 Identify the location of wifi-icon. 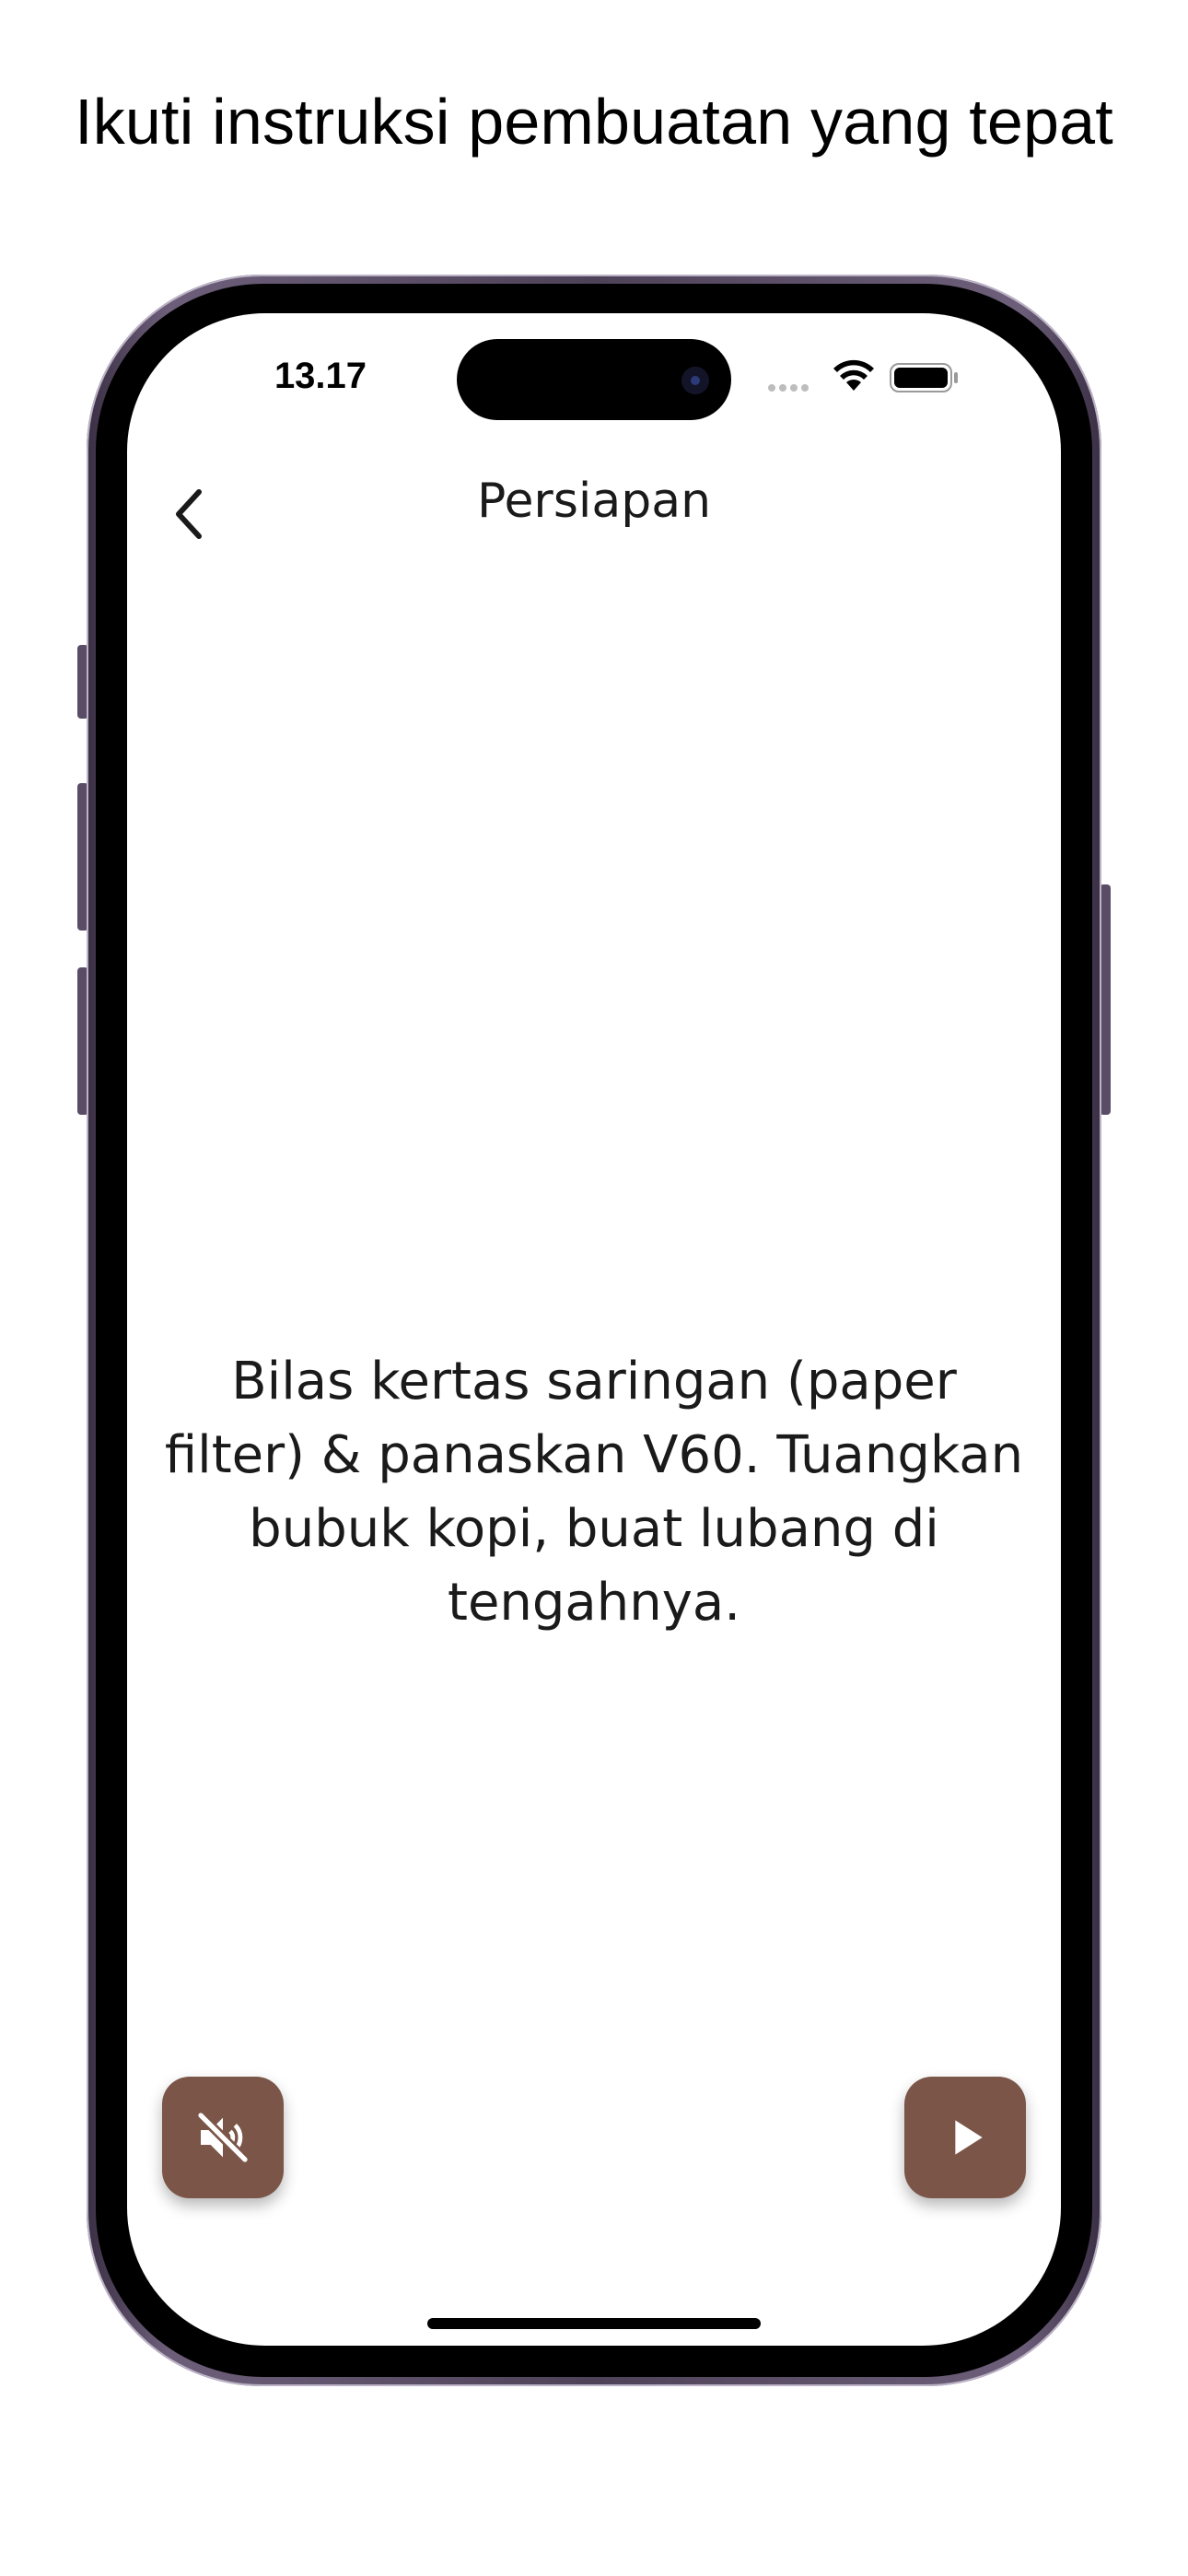
(853, 375).